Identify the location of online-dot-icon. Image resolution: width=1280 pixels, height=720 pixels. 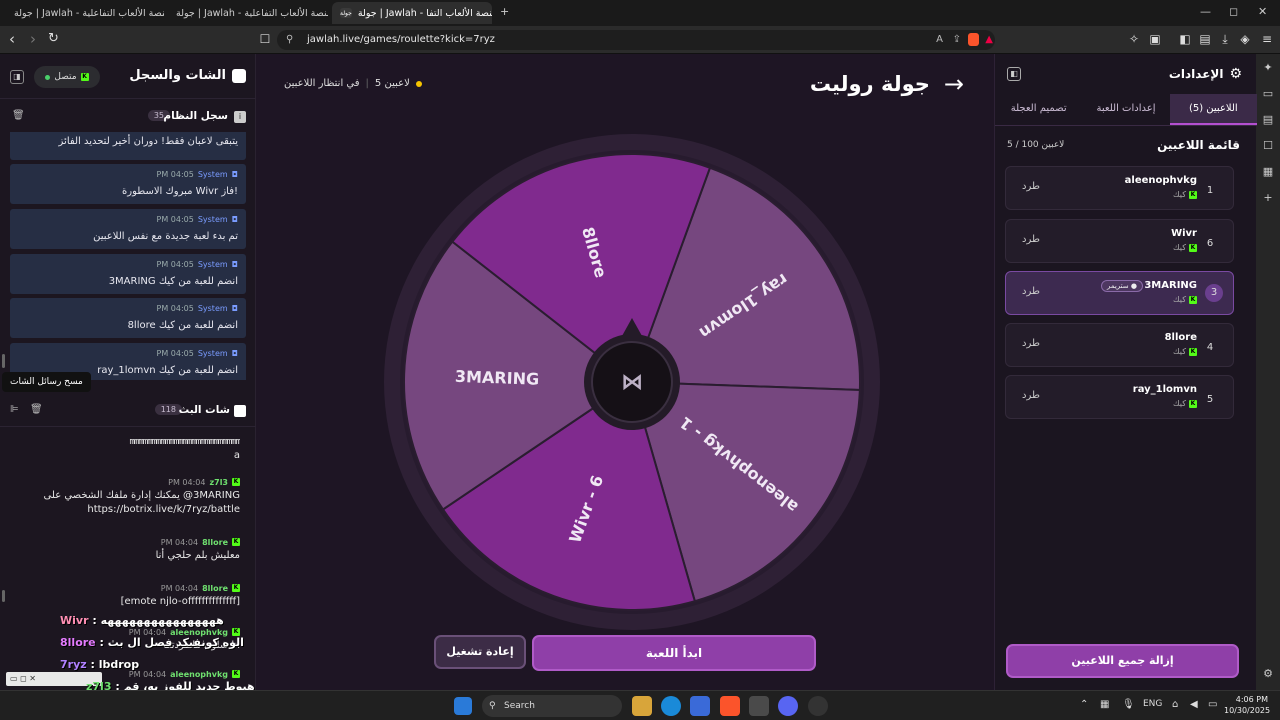
(48, 77).